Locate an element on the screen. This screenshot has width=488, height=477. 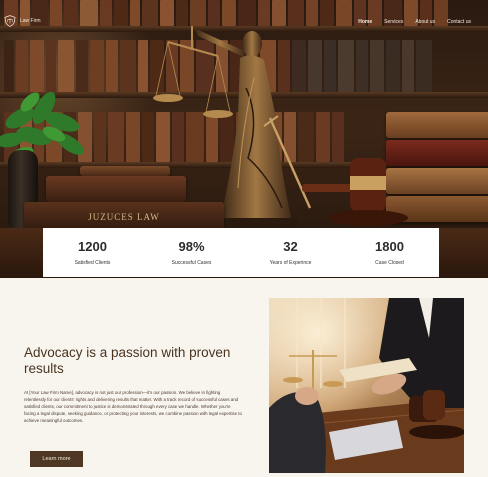
stat-value: 32 is located at coordinates (290, 246).